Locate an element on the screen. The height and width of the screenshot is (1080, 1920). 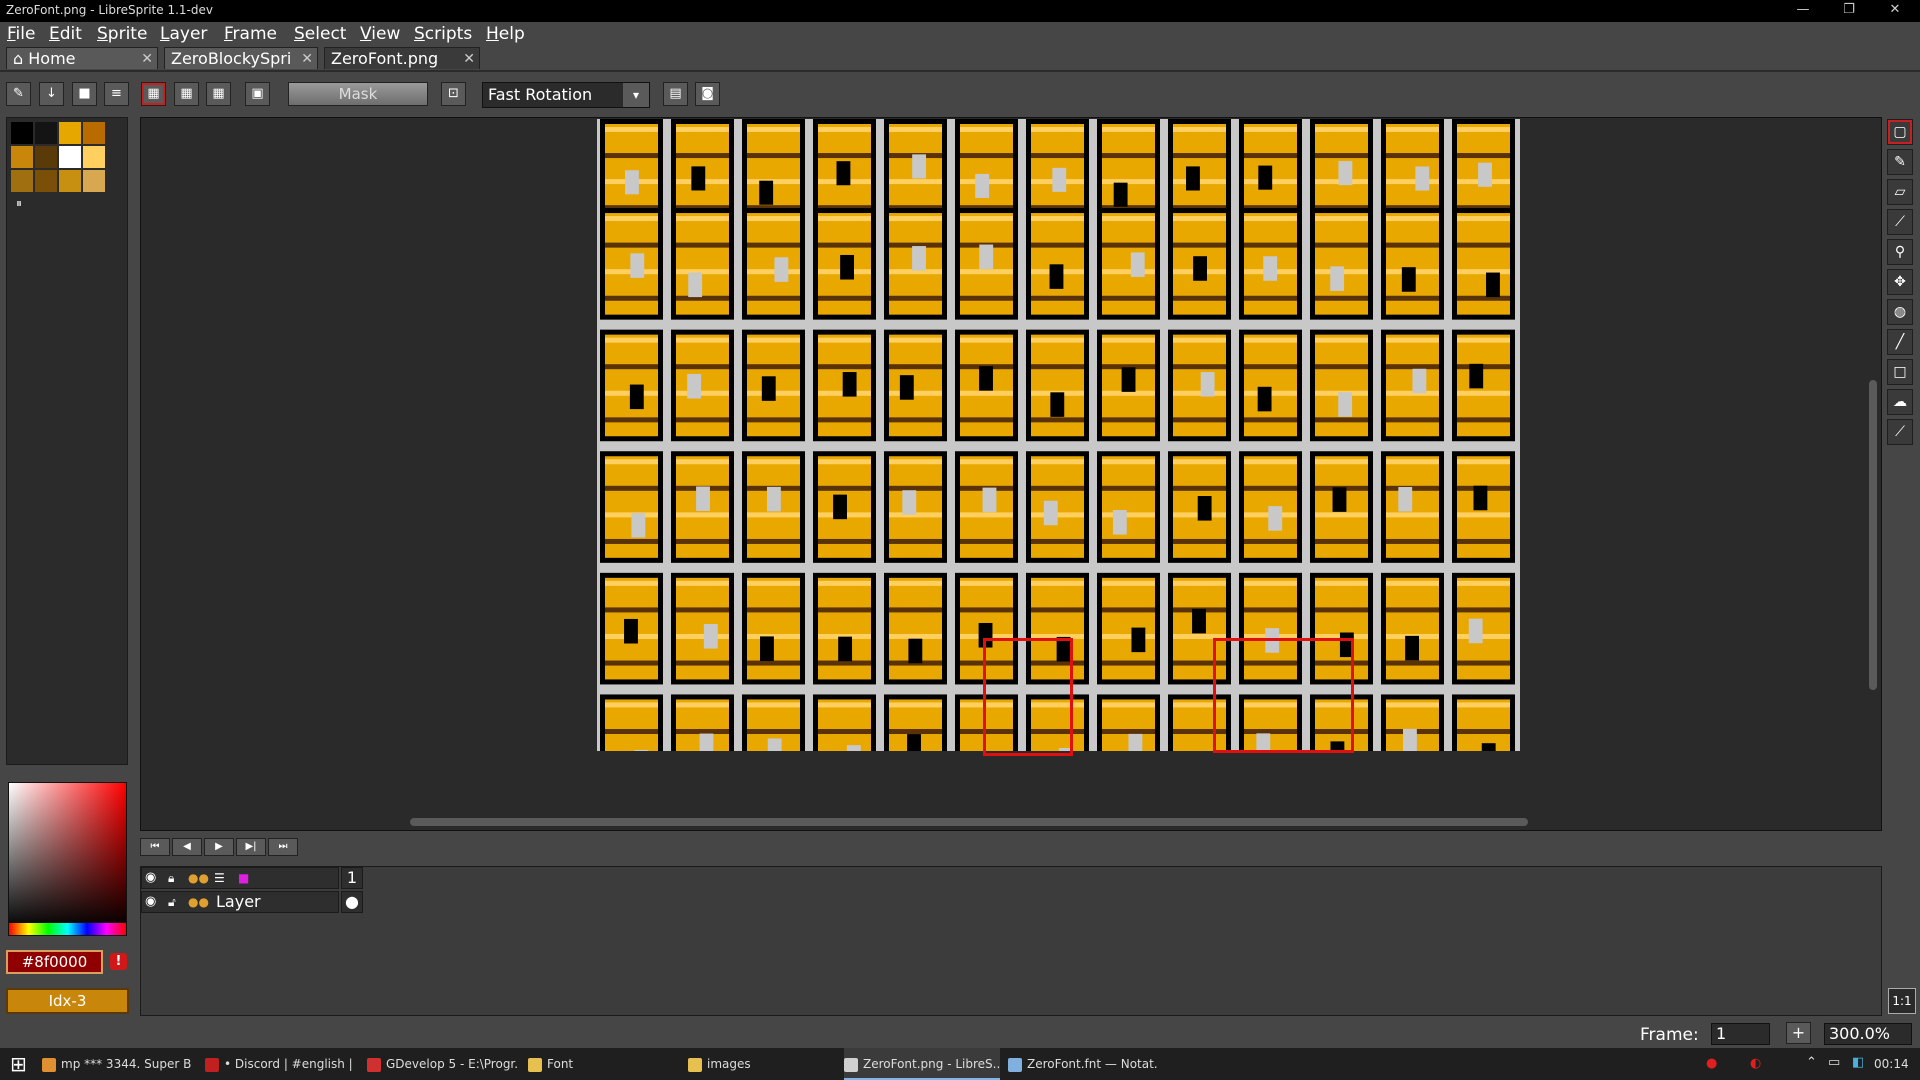
show-hidden-icons: ⌃ is located at coordinates (1811, 1062).